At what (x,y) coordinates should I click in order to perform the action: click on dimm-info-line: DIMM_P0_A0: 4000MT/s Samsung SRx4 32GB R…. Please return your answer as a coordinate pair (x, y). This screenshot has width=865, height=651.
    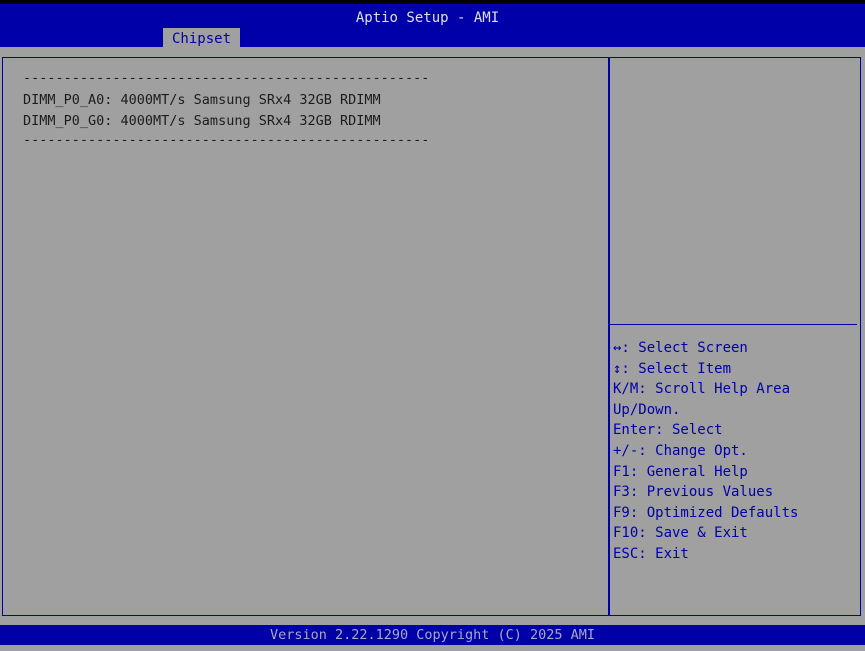
    Looking at the image, I should click on (202, 100).